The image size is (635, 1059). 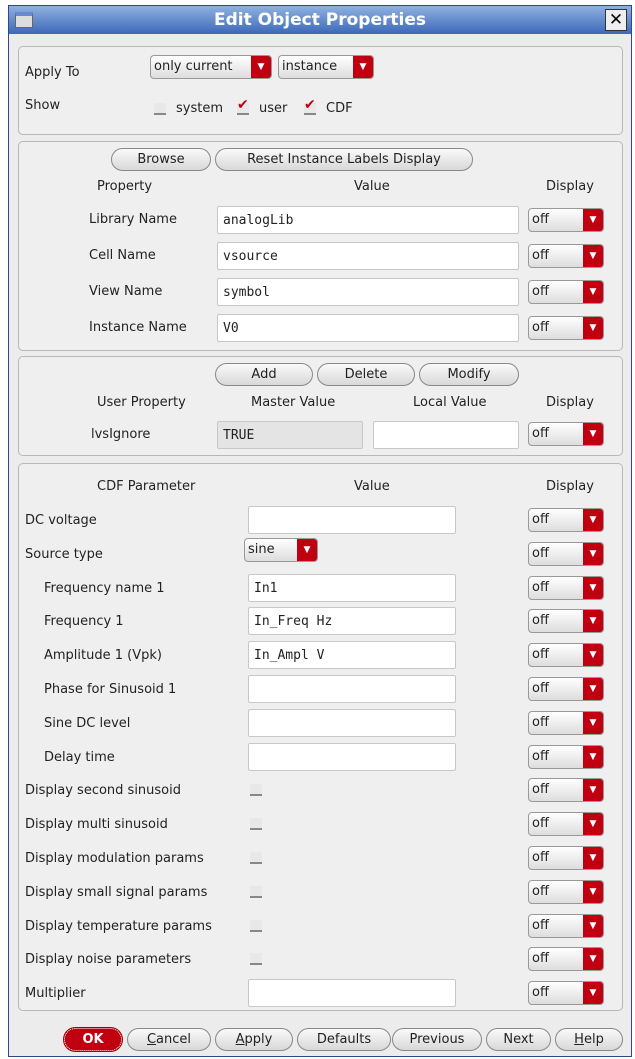 I want to click on mnemonic: C, so click(x=151, y=1039).